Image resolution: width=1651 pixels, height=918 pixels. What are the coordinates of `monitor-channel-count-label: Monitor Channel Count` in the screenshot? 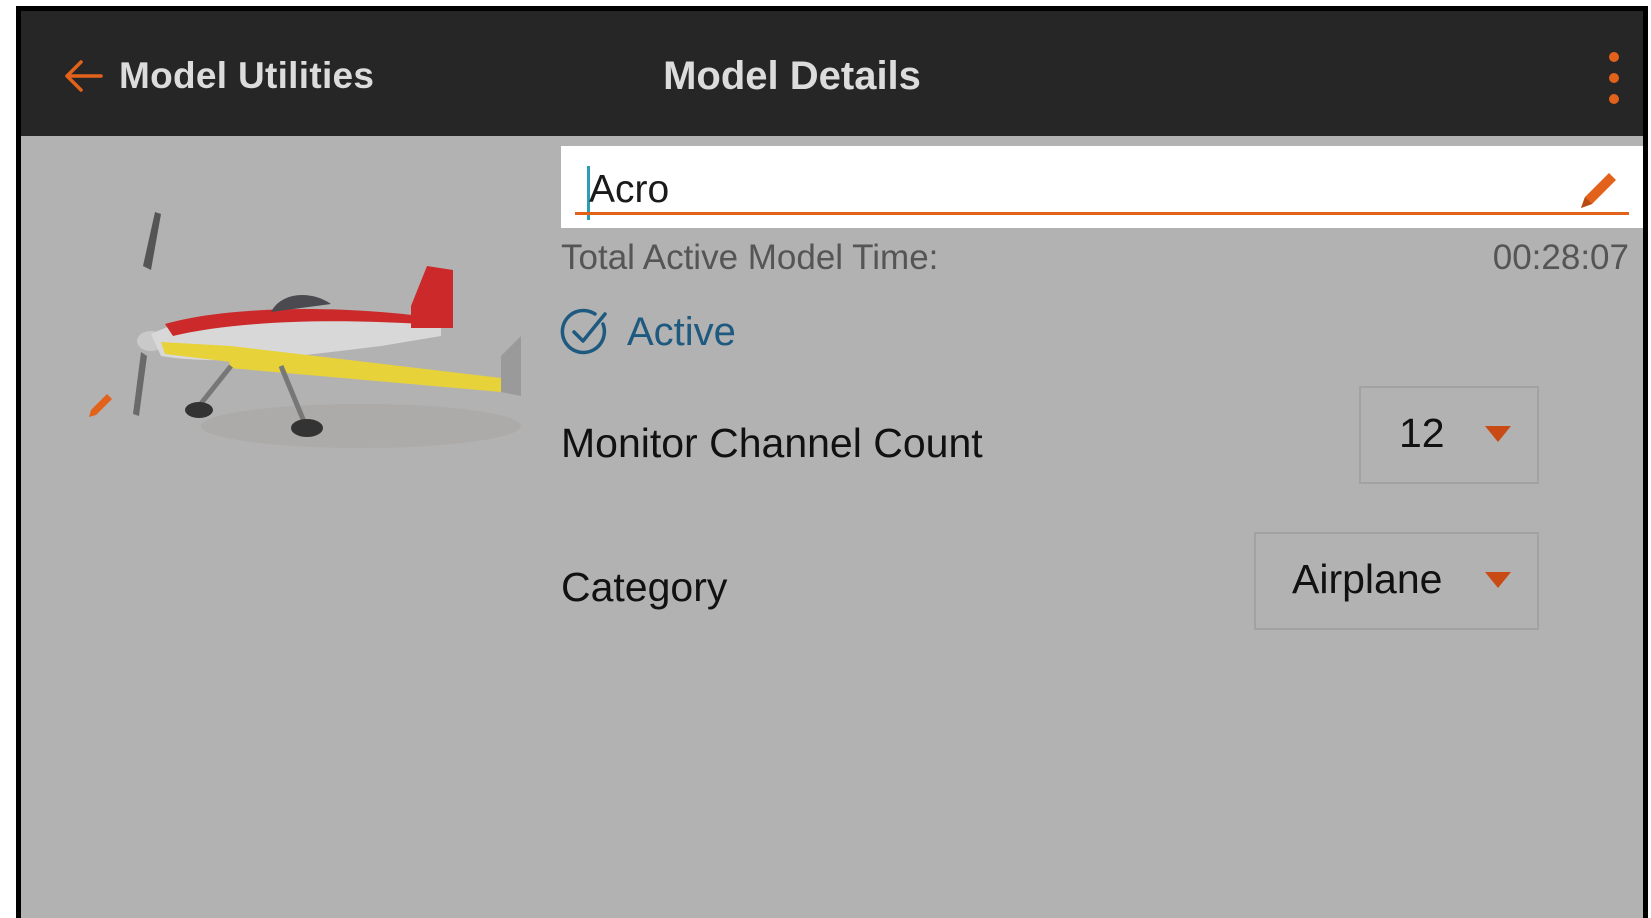 It's located at (772, 443).